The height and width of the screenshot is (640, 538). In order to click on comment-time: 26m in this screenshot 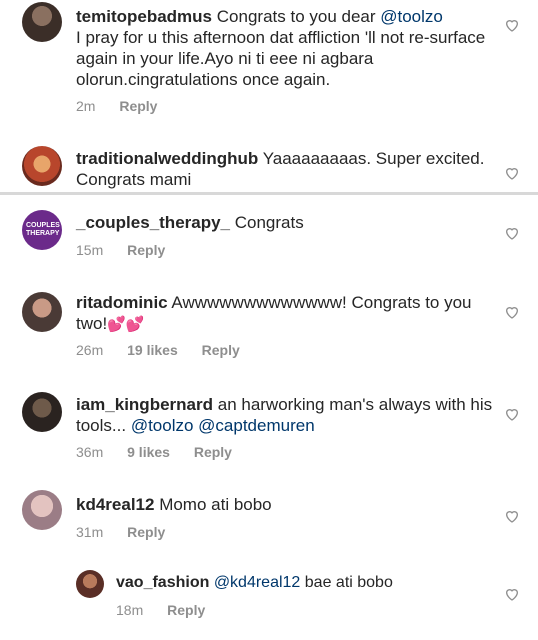, I will do `click(90, 350)`.